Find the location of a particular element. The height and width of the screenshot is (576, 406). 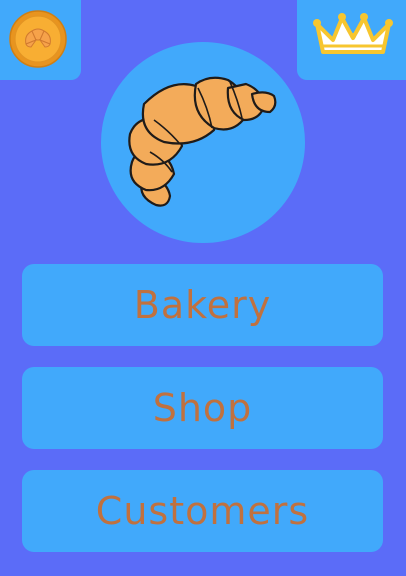

croissant-coin-icon is located at coordinates (38, 39).